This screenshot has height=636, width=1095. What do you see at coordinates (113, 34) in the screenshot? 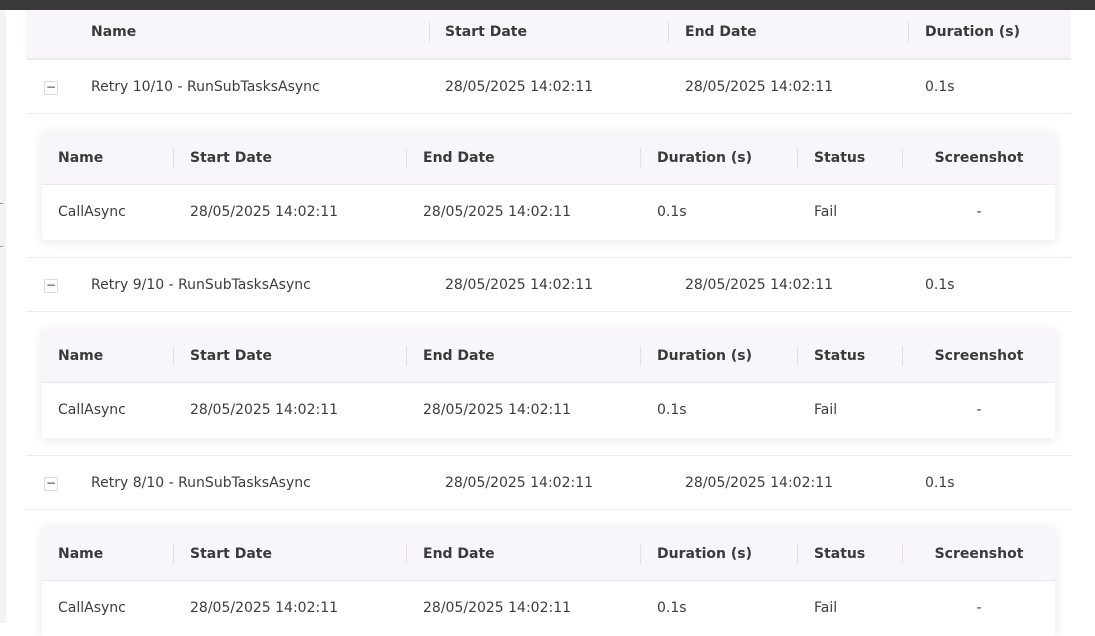
I see `header-name: Name` at bounding box center [113, 34].